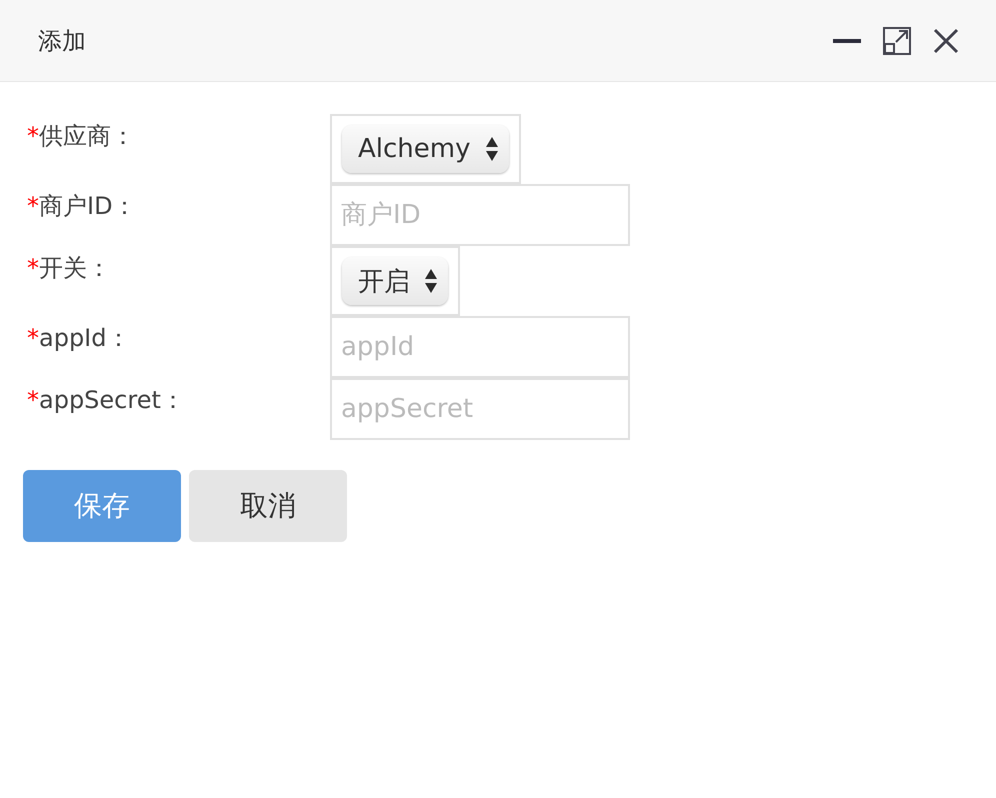 The height and width of the screenshot is (798, 996). I want to click on field-label: *appId：, so click(79, 338).